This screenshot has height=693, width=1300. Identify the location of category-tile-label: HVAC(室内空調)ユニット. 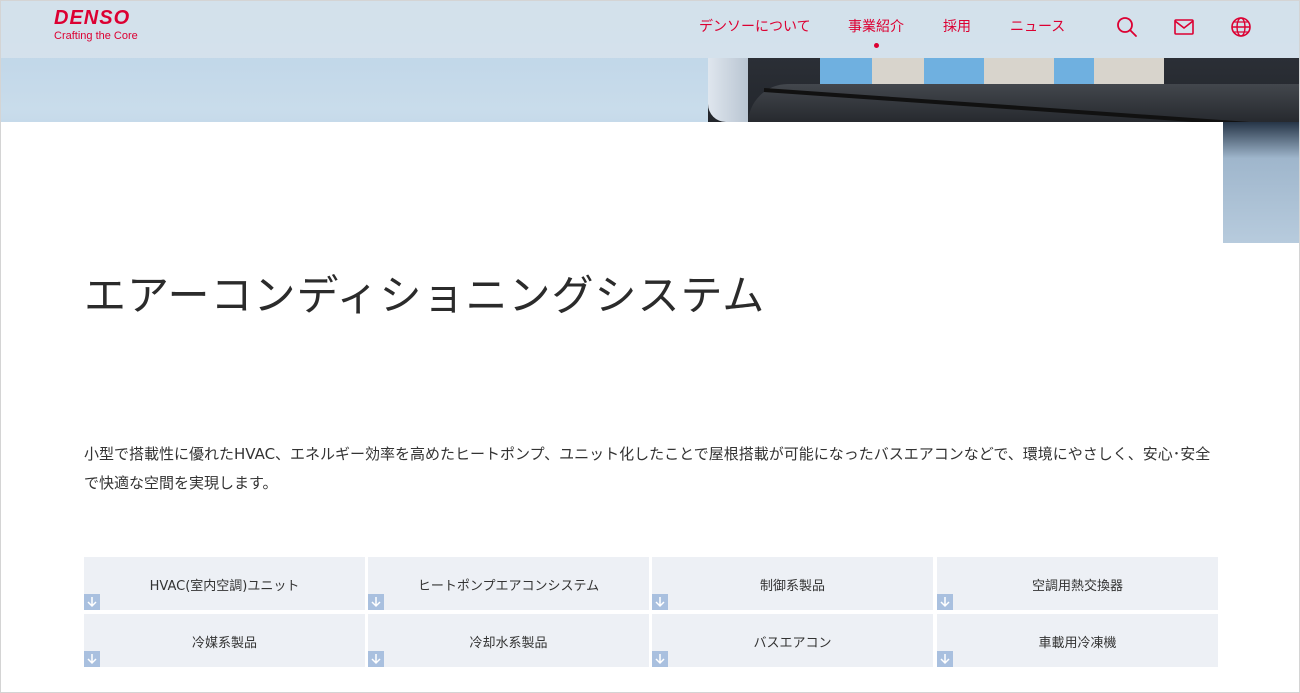
(224, 586).